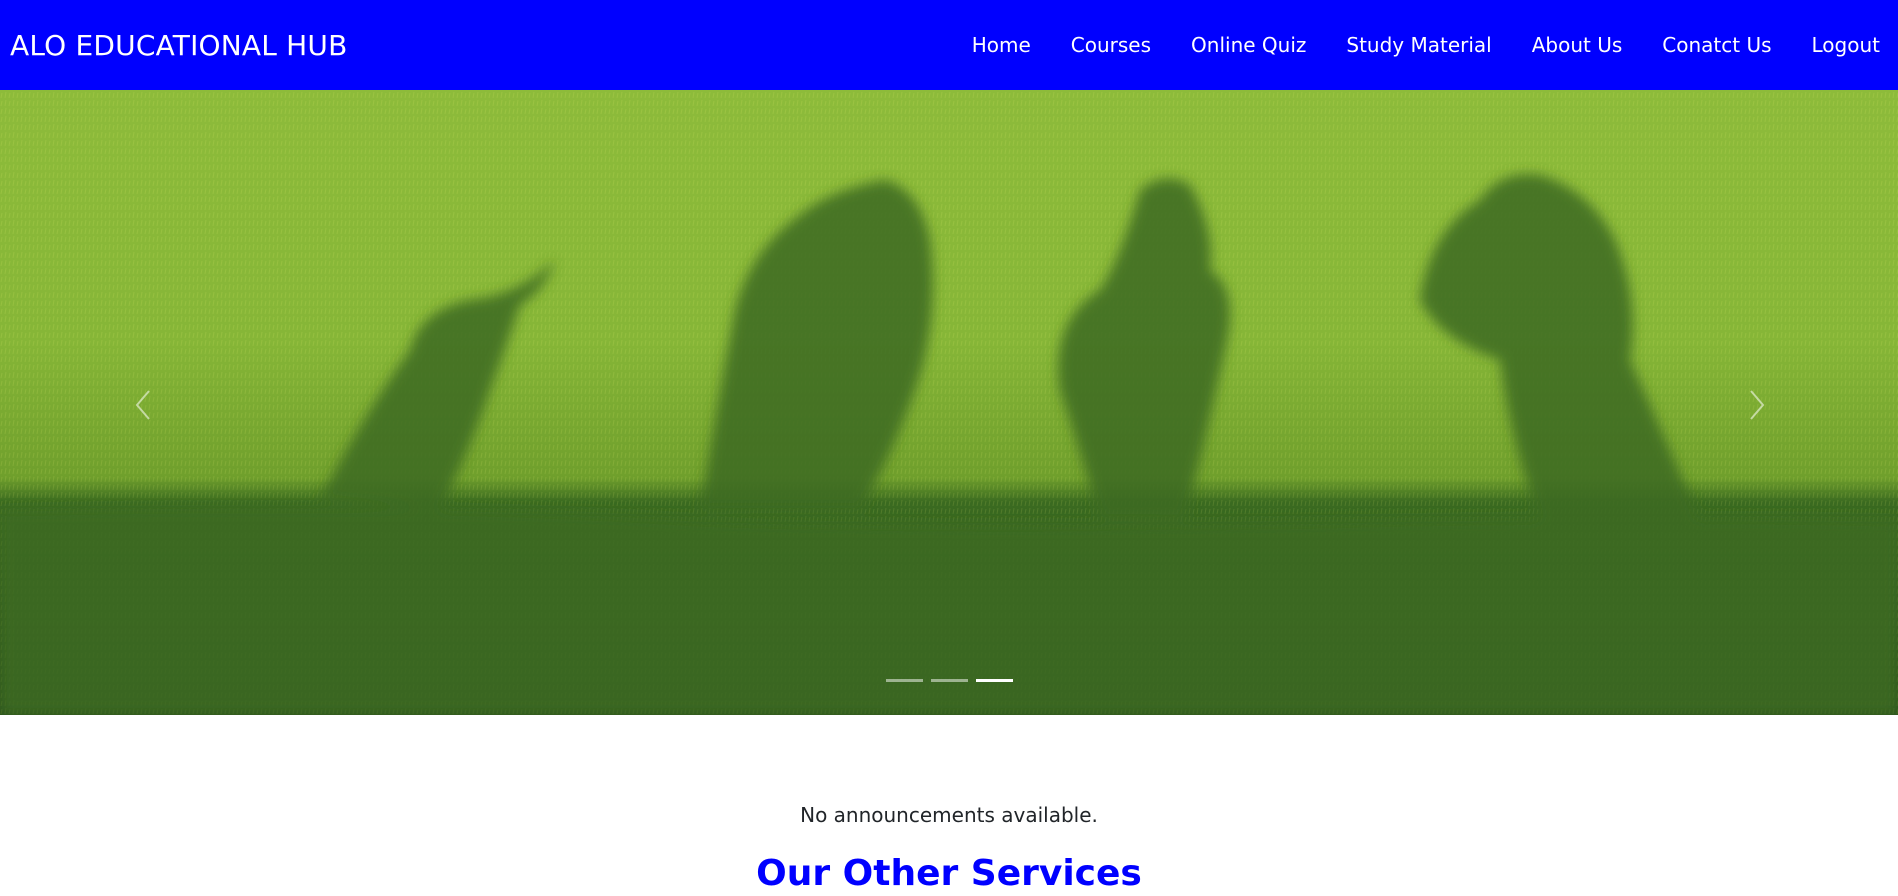 The height and width of the screenshot is (896, 1898). What do you see at coordinates (1418, 45) in the screenshot?
I see `nav-study-material: Study Material` at bounding box center [1418, 45].